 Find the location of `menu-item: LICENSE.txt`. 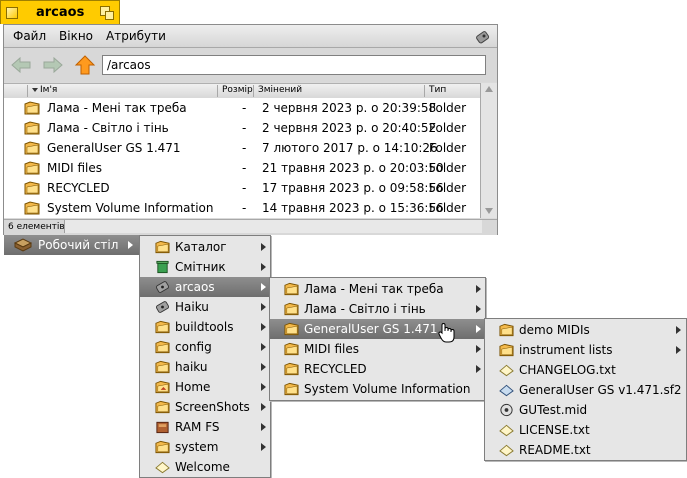

menu-item: LICENSE.txt is located at coordinates (585, 430).